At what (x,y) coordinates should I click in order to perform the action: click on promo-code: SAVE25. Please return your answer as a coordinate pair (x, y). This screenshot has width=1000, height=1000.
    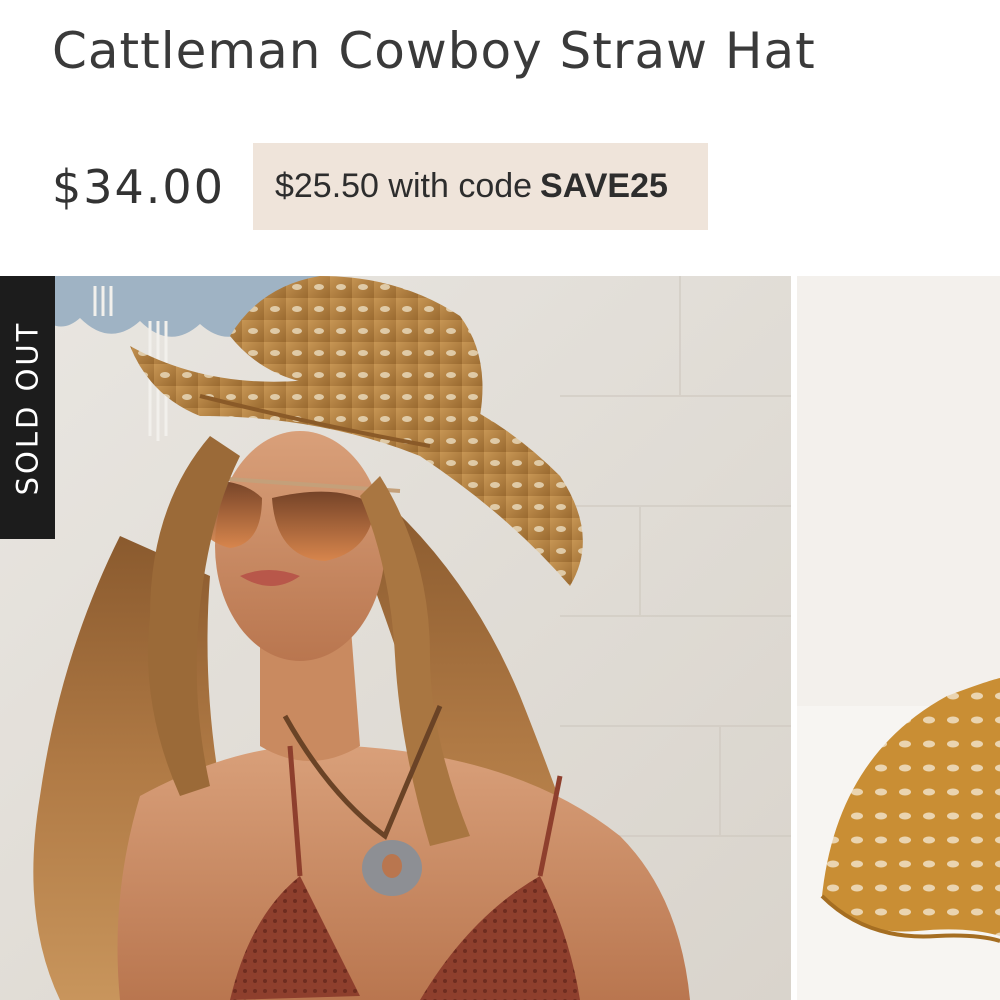
    Looking at the image, I should click on (604, 186).